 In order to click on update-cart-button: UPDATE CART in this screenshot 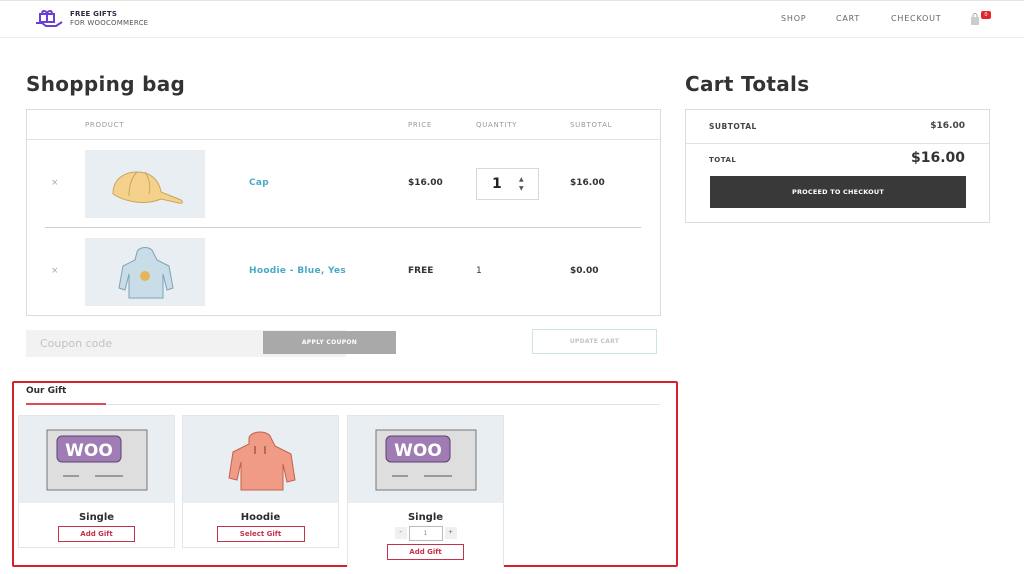, I will do `click(594, 341)`.